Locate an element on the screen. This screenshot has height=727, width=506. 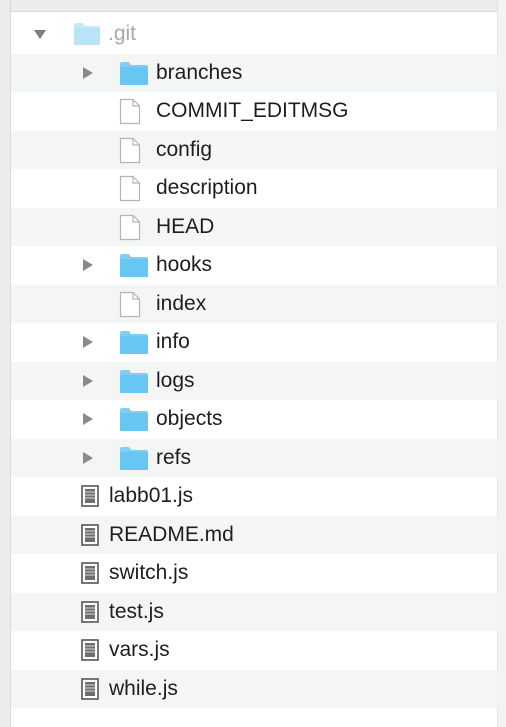
tree-item-objects: objects is located at coordinates (254, 419).